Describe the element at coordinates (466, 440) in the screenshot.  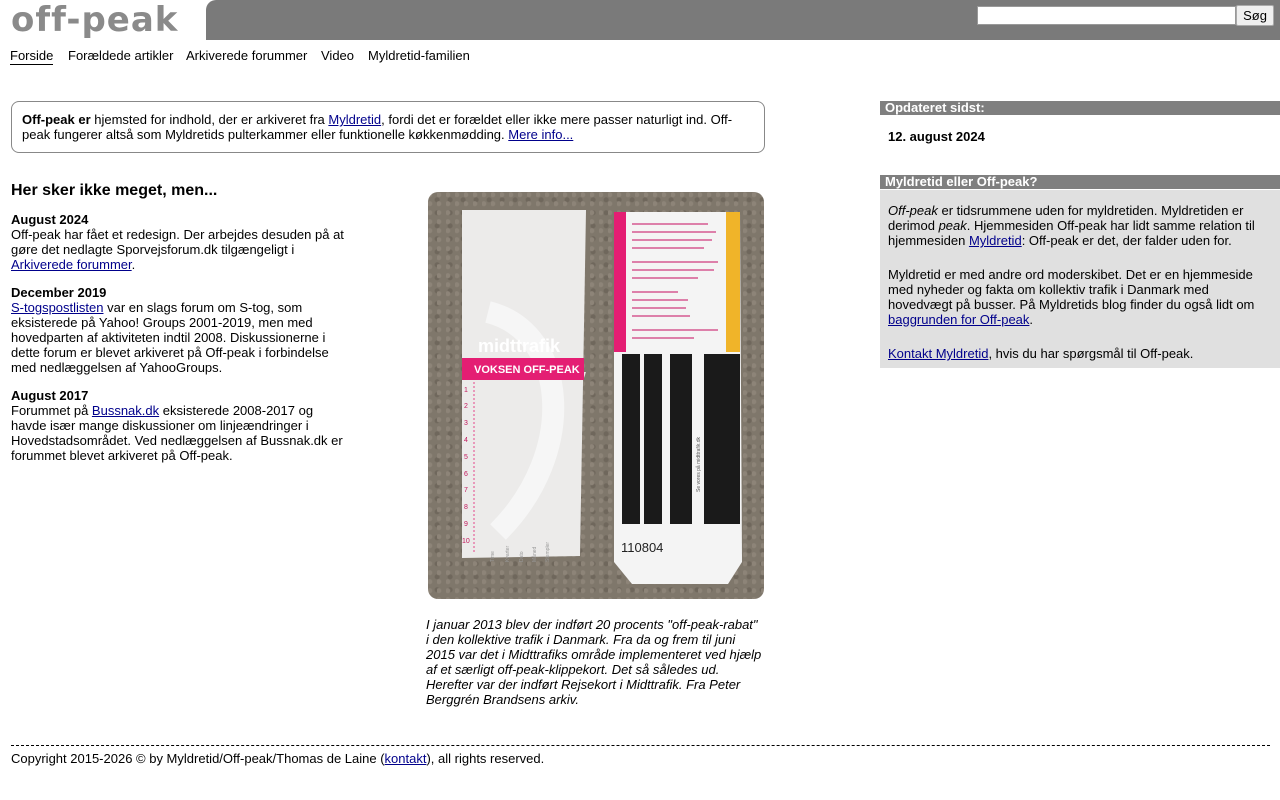
I see `card-number: 4` at that location.